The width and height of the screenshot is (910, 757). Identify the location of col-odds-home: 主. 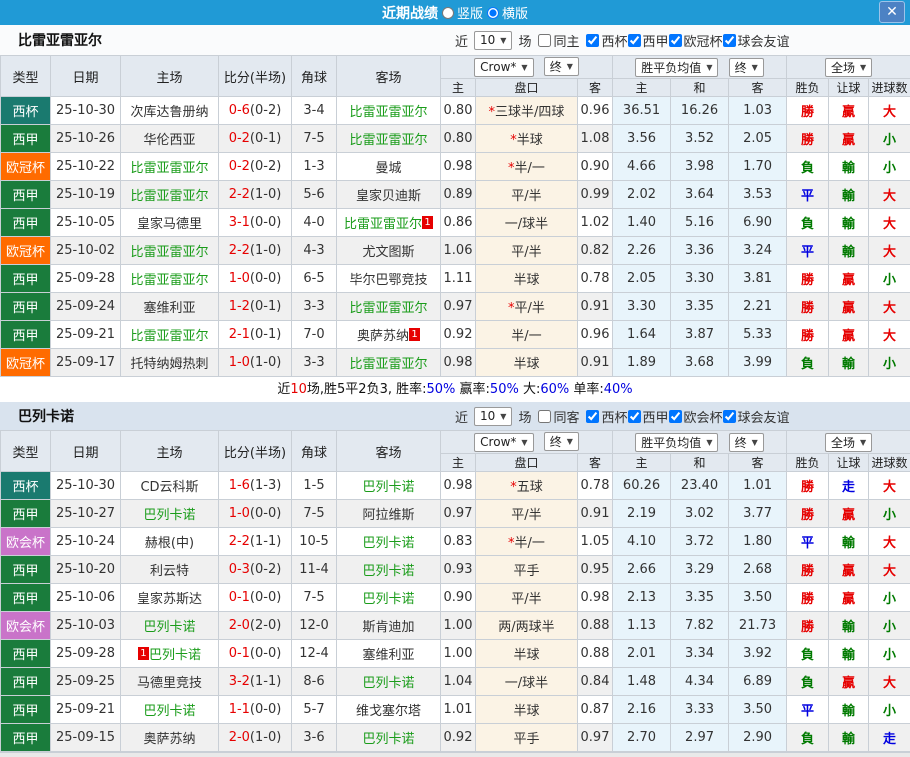
(458, 463).